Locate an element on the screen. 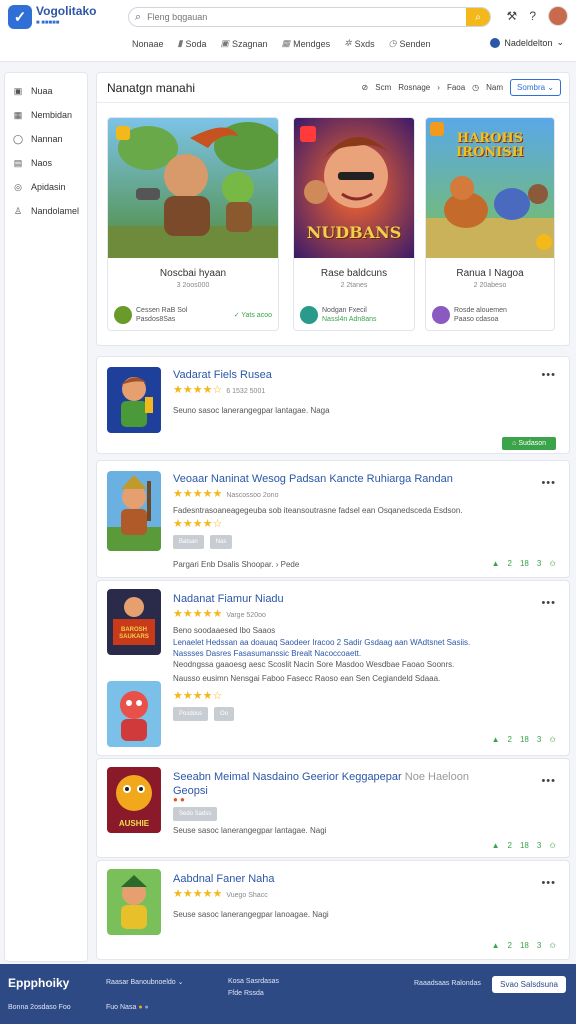 This screenshot has height=1024, width=576. sidebar-item: ♙ Nandolamel is located at coordinates (46, 211).